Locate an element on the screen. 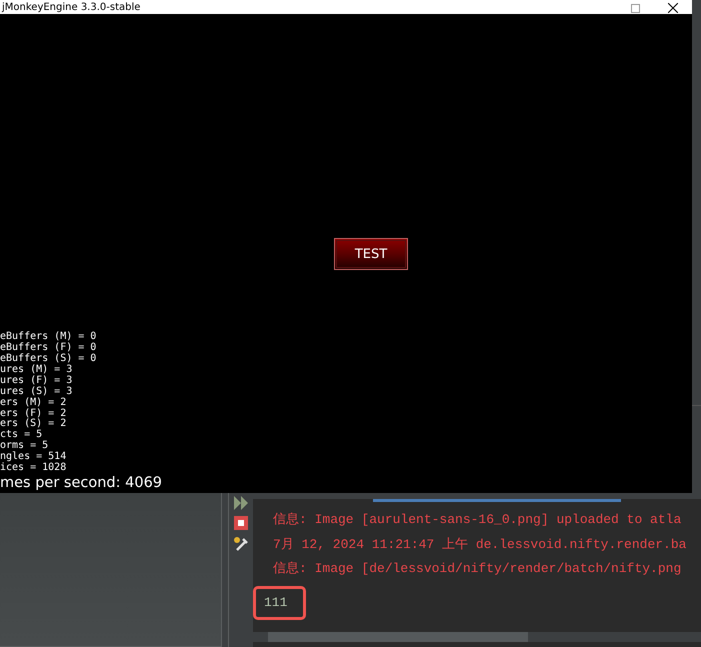  stat-line: ures (S) = 3 is located at coordinates (37, 391).